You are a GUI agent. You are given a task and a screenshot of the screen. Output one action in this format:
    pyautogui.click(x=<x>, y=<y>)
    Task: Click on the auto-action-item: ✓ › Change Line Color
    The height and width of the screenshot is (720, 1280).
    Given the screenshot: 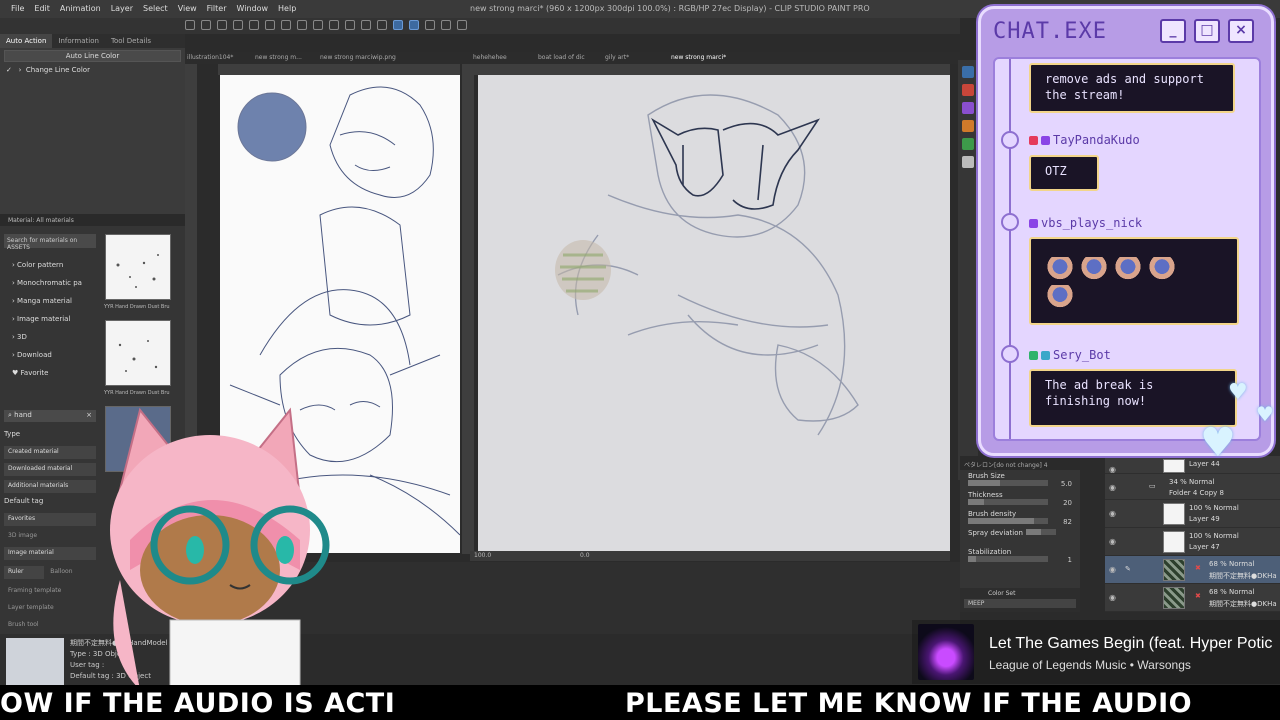 What is the action you would take?
    pyautogui.click(x=92, y=70)
    